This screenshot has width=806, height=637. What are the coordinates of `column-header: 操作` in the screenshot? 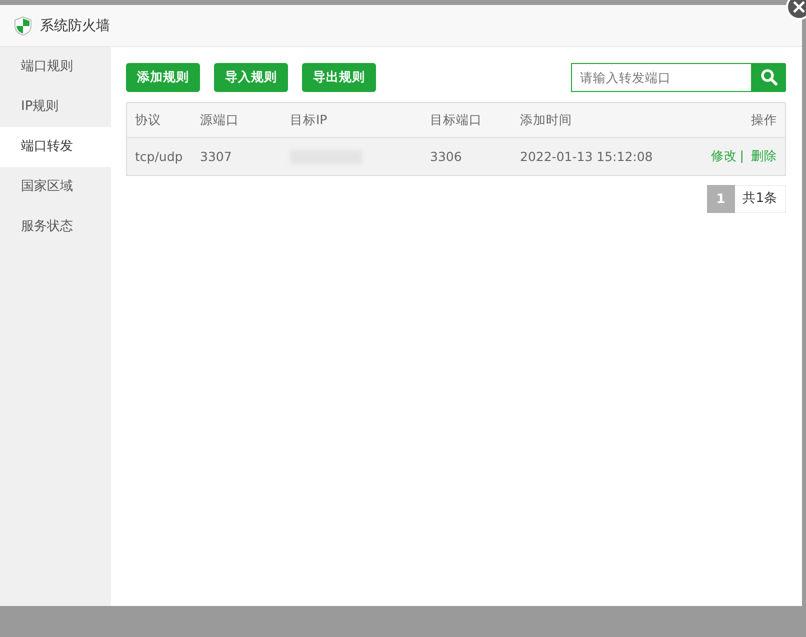 It's located at (764, 119).